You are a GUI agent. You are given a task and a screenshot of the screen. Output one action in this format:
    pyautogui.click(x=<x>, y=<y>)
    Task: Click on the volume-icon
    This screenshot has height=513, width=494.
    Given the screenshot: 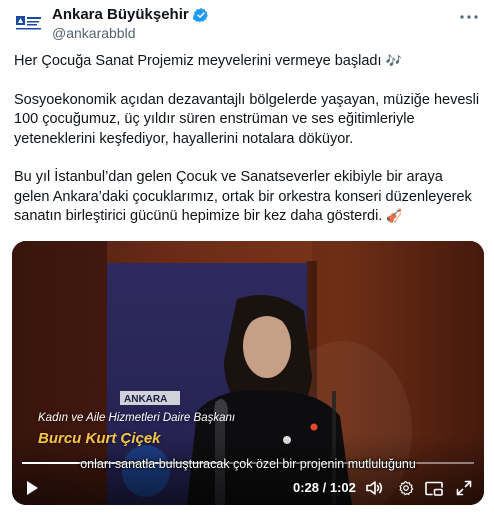 What is the action you would take?
    pyautogui.click(x=374, y=488)
    